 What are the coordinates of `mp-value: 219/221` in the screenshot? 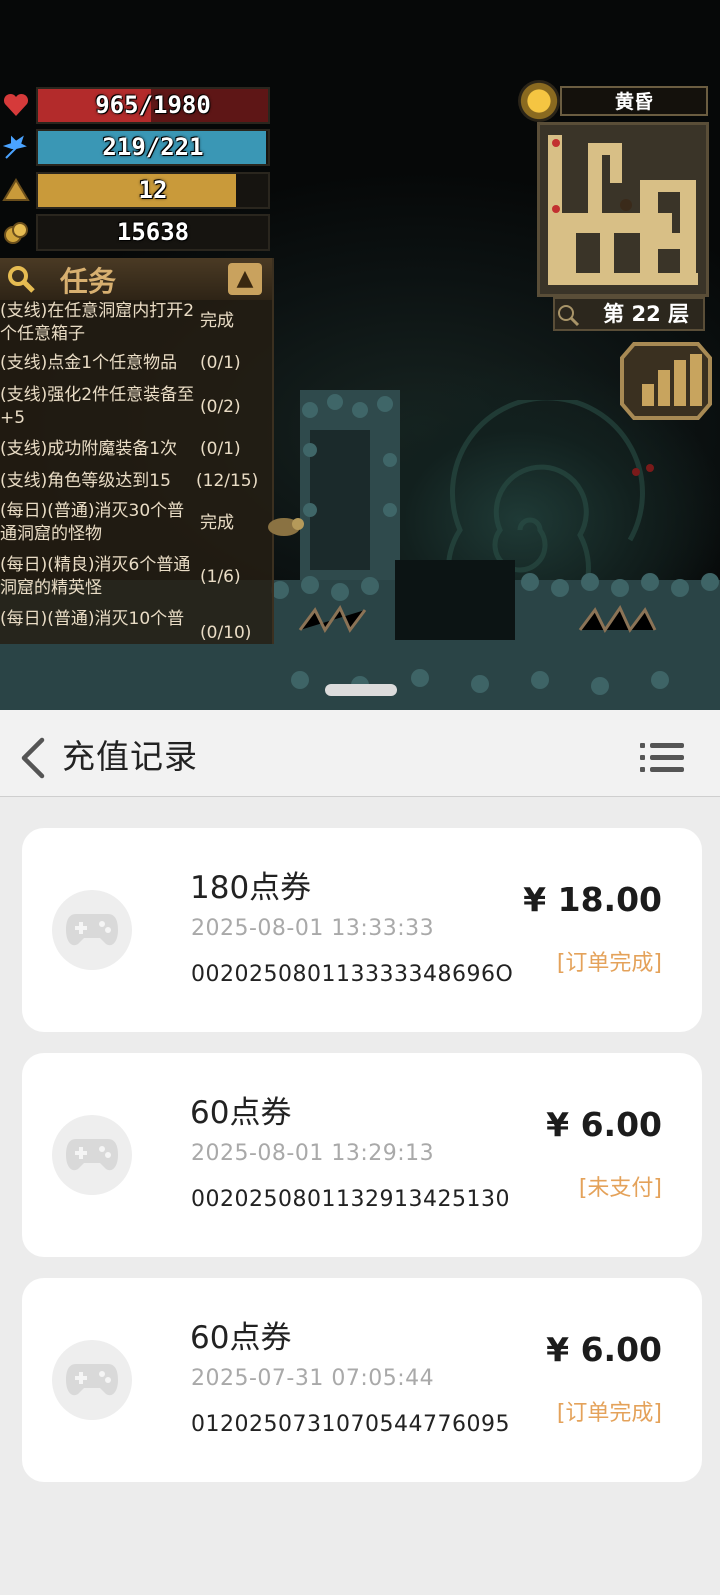 It's located at (153, 147).